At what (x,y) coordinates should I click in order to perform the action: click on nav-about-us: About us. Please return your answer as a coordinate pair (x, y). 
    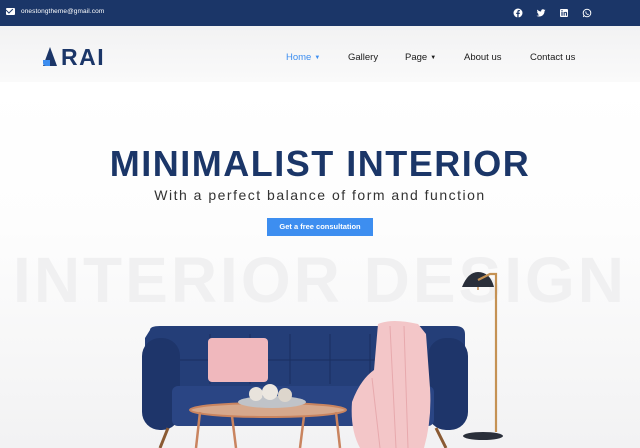
    Looking at the image, I should click on (483, 57).